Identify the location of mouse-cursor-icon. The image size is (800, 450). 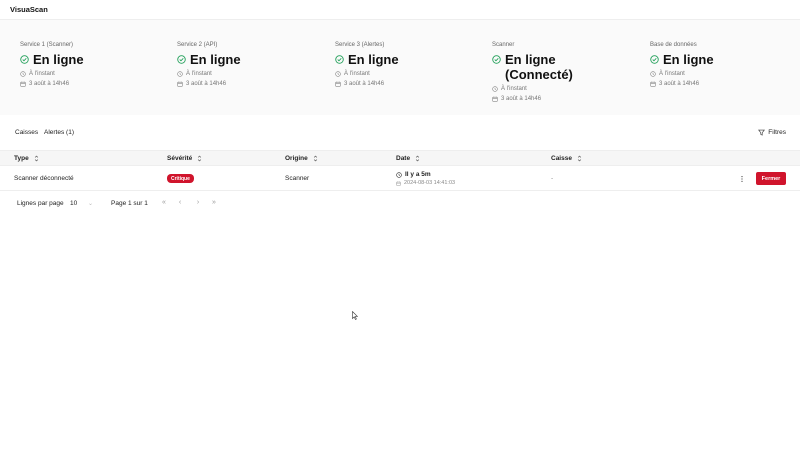
(355, 315).